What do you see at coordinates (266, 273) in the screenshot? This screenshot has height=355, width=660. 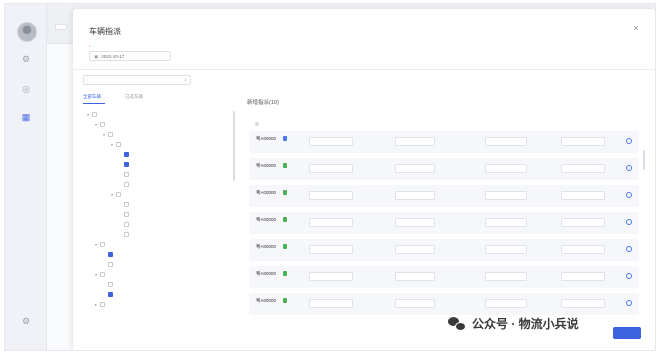 I see `plate-number: 粤A00000` at bounding box center [266, 273].